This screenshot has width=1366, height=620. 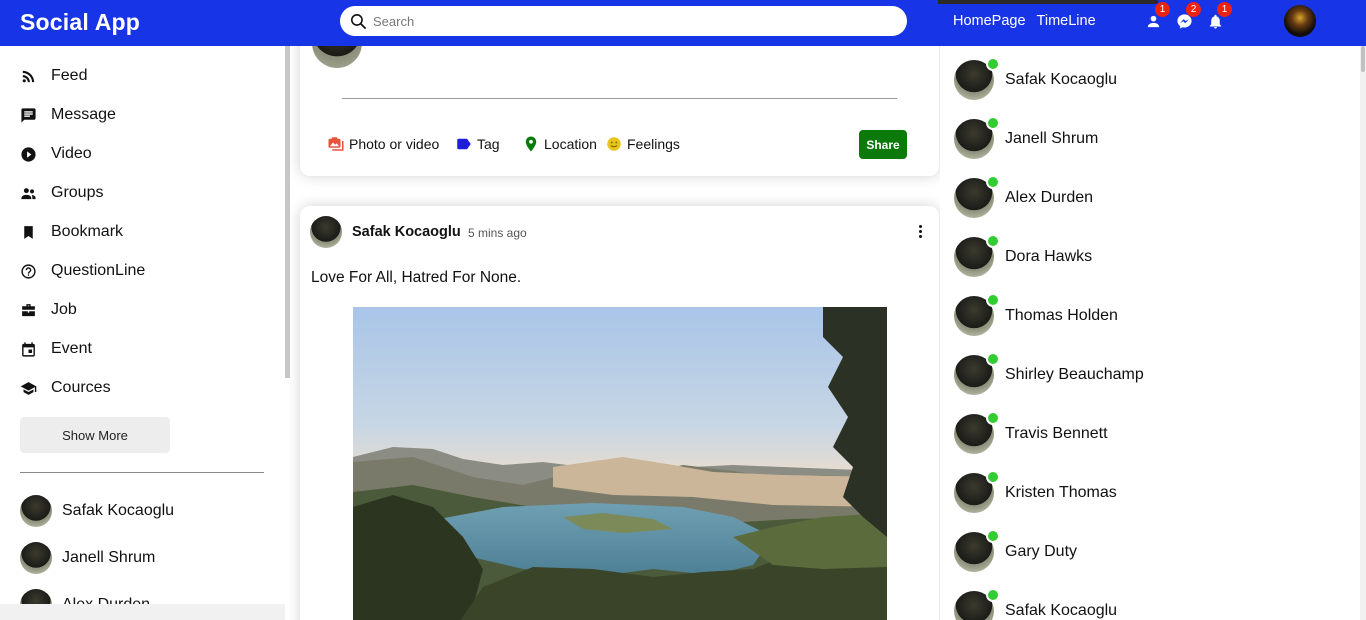 What do you see at coordinates (989, 21) in the screenshot?
I see `homepage-link: HomePage` at bounding box center [989, 21].